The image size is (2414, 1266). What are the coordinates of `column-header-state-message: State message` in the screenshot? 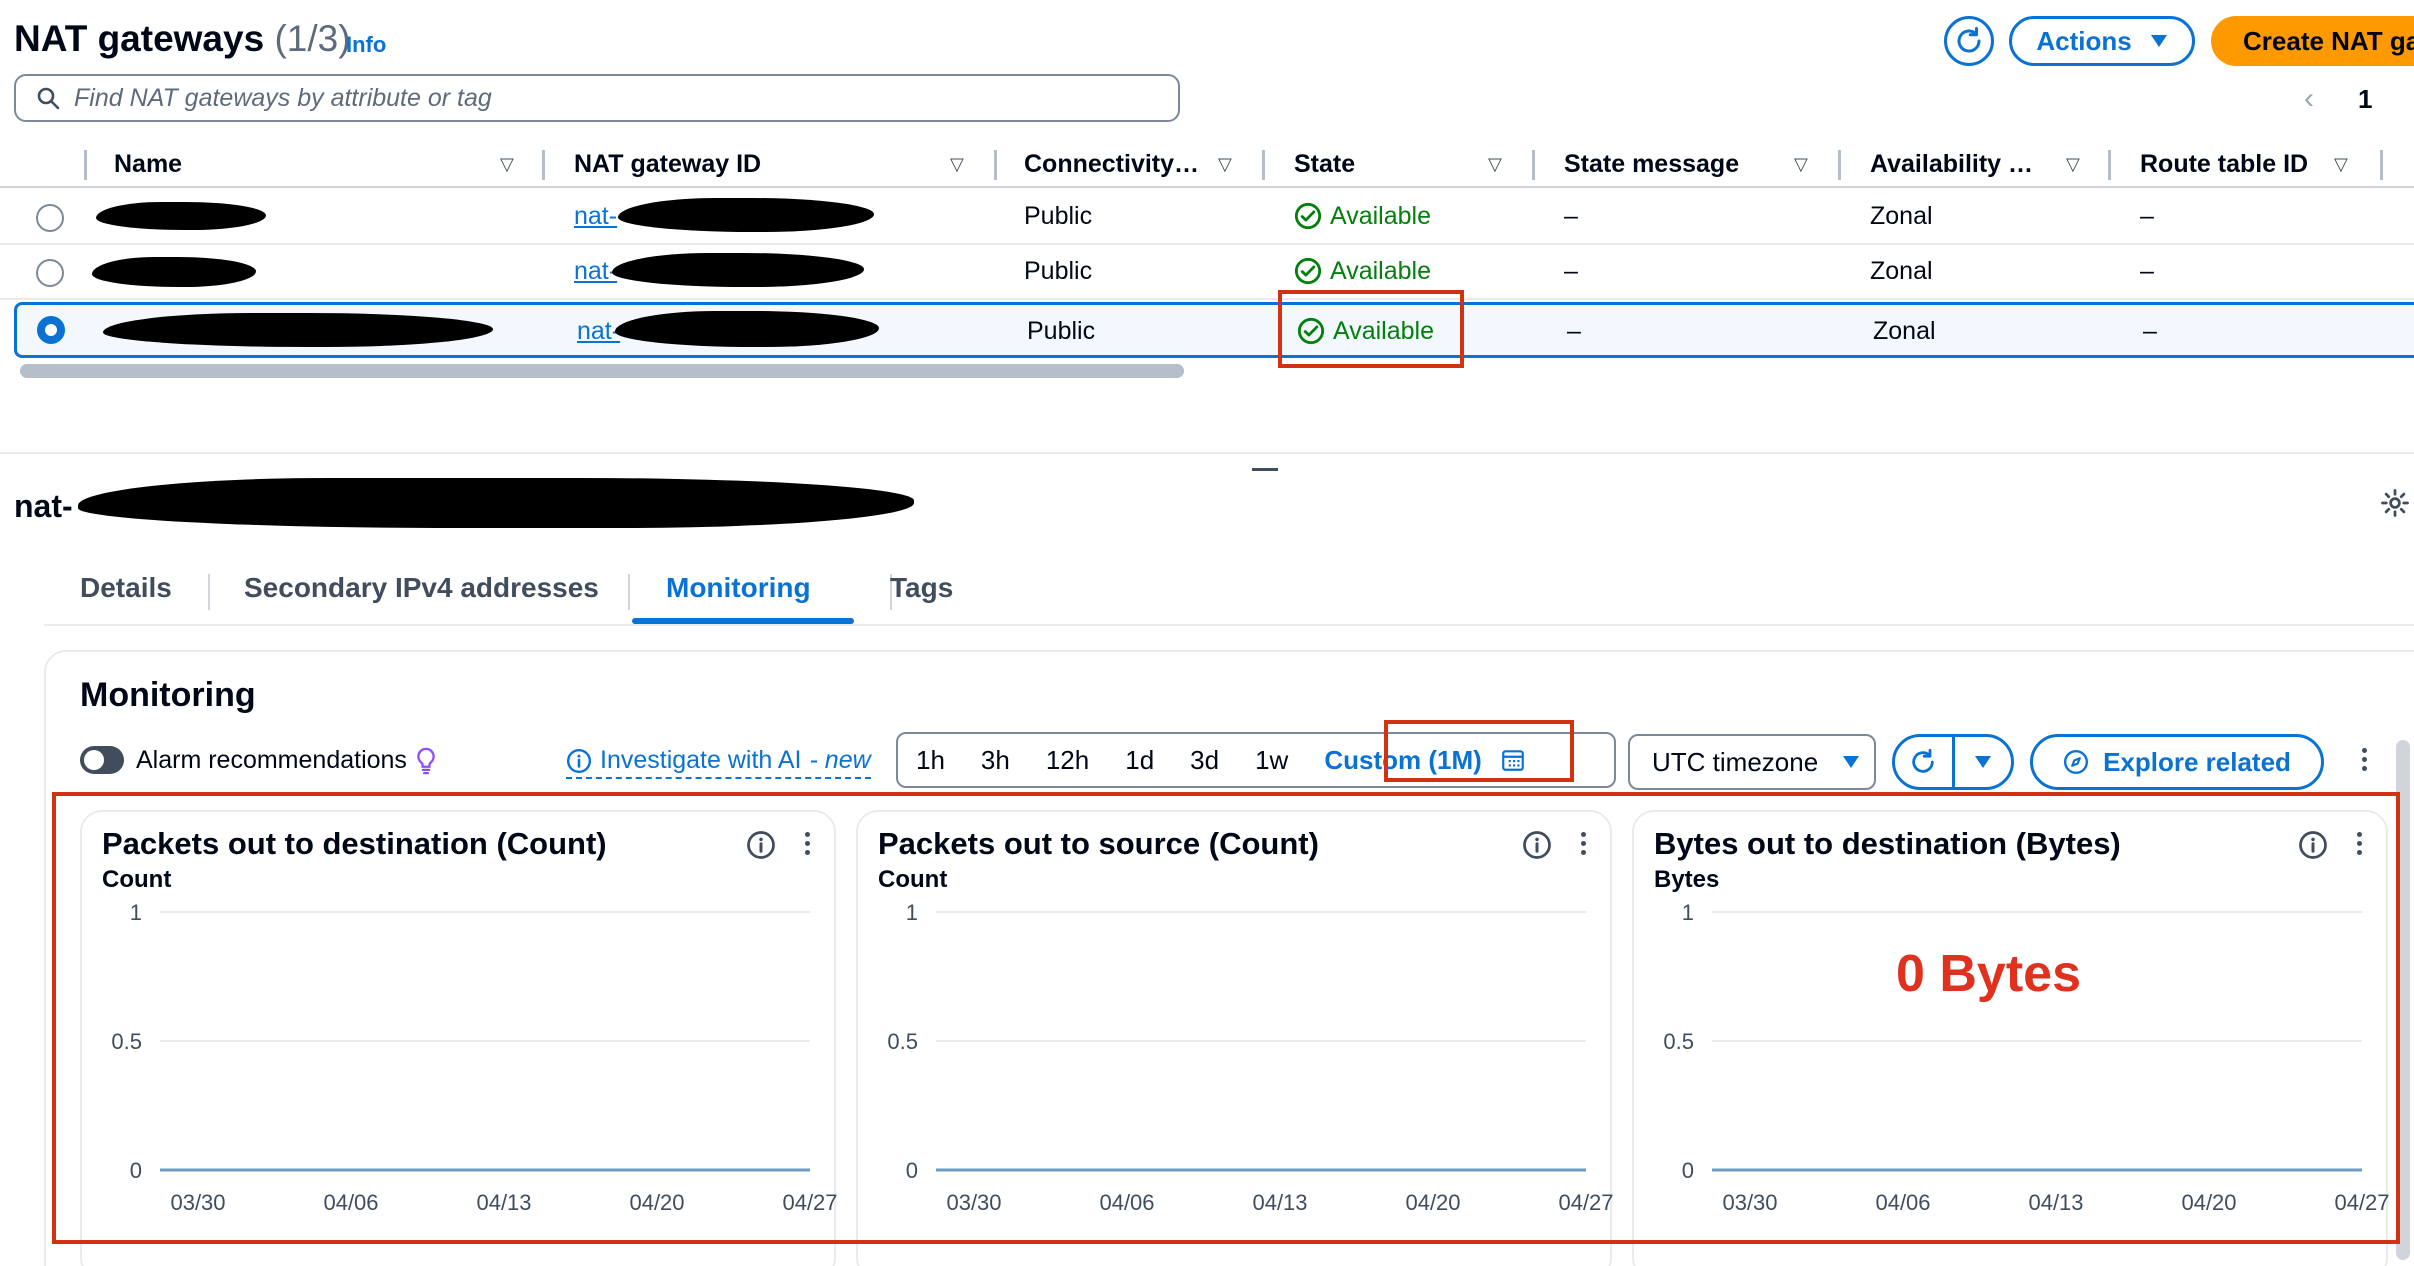 It's located at (1651, 164).